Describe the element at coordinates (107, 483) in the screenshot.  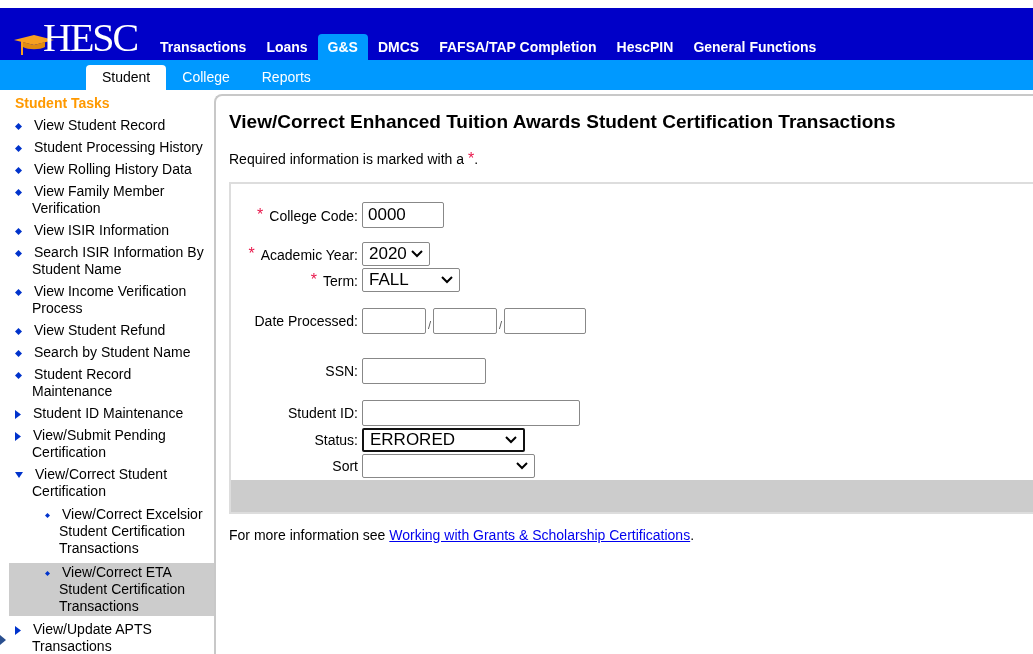
I see `sidebar-item: View/Correct Student Certification` at that location.